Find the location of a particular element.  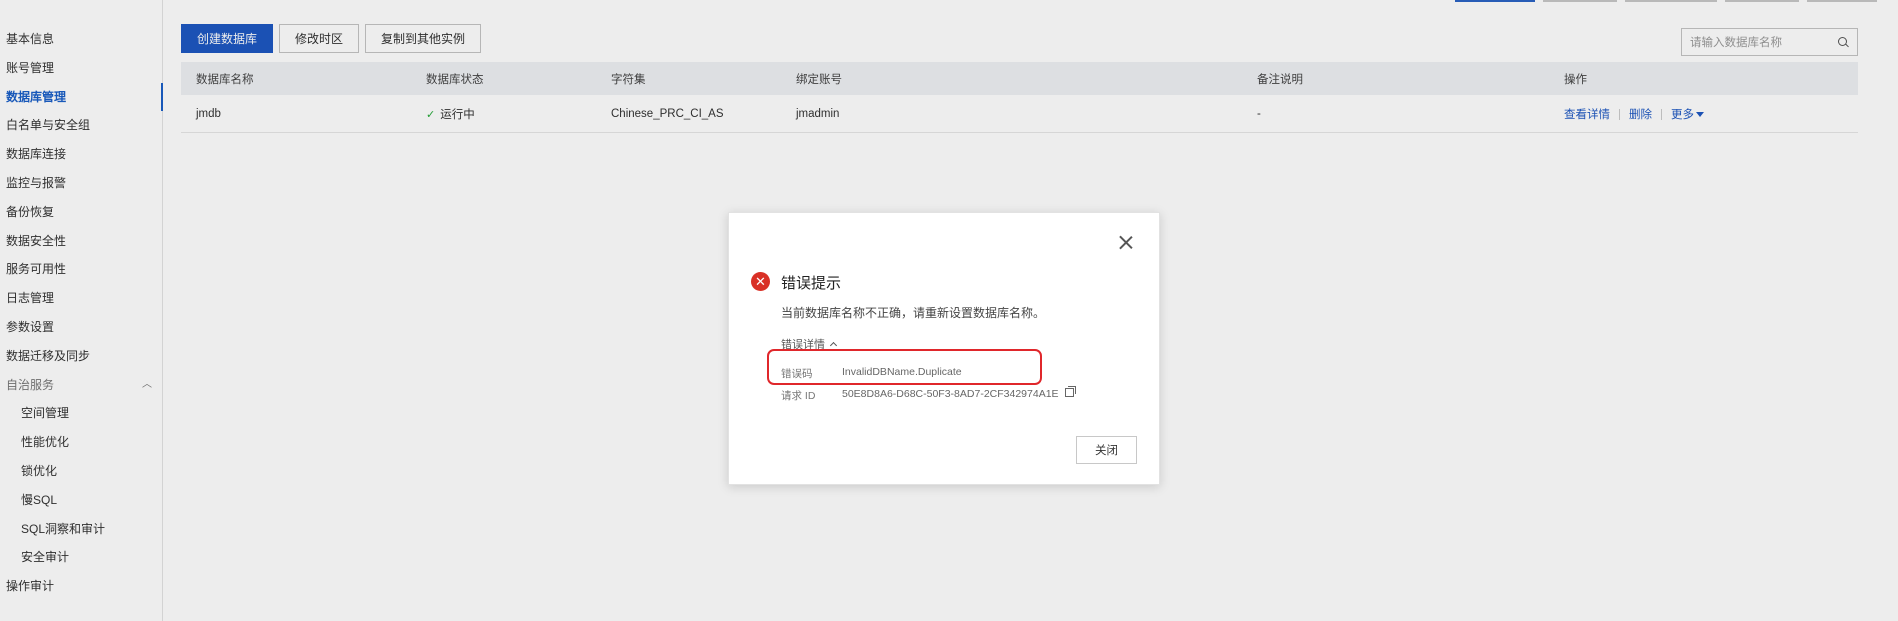

request-id-value: 50E8D8A6-D68C-50F3-8AD7-2CF342974A1E is located at coordinates (950, 394).